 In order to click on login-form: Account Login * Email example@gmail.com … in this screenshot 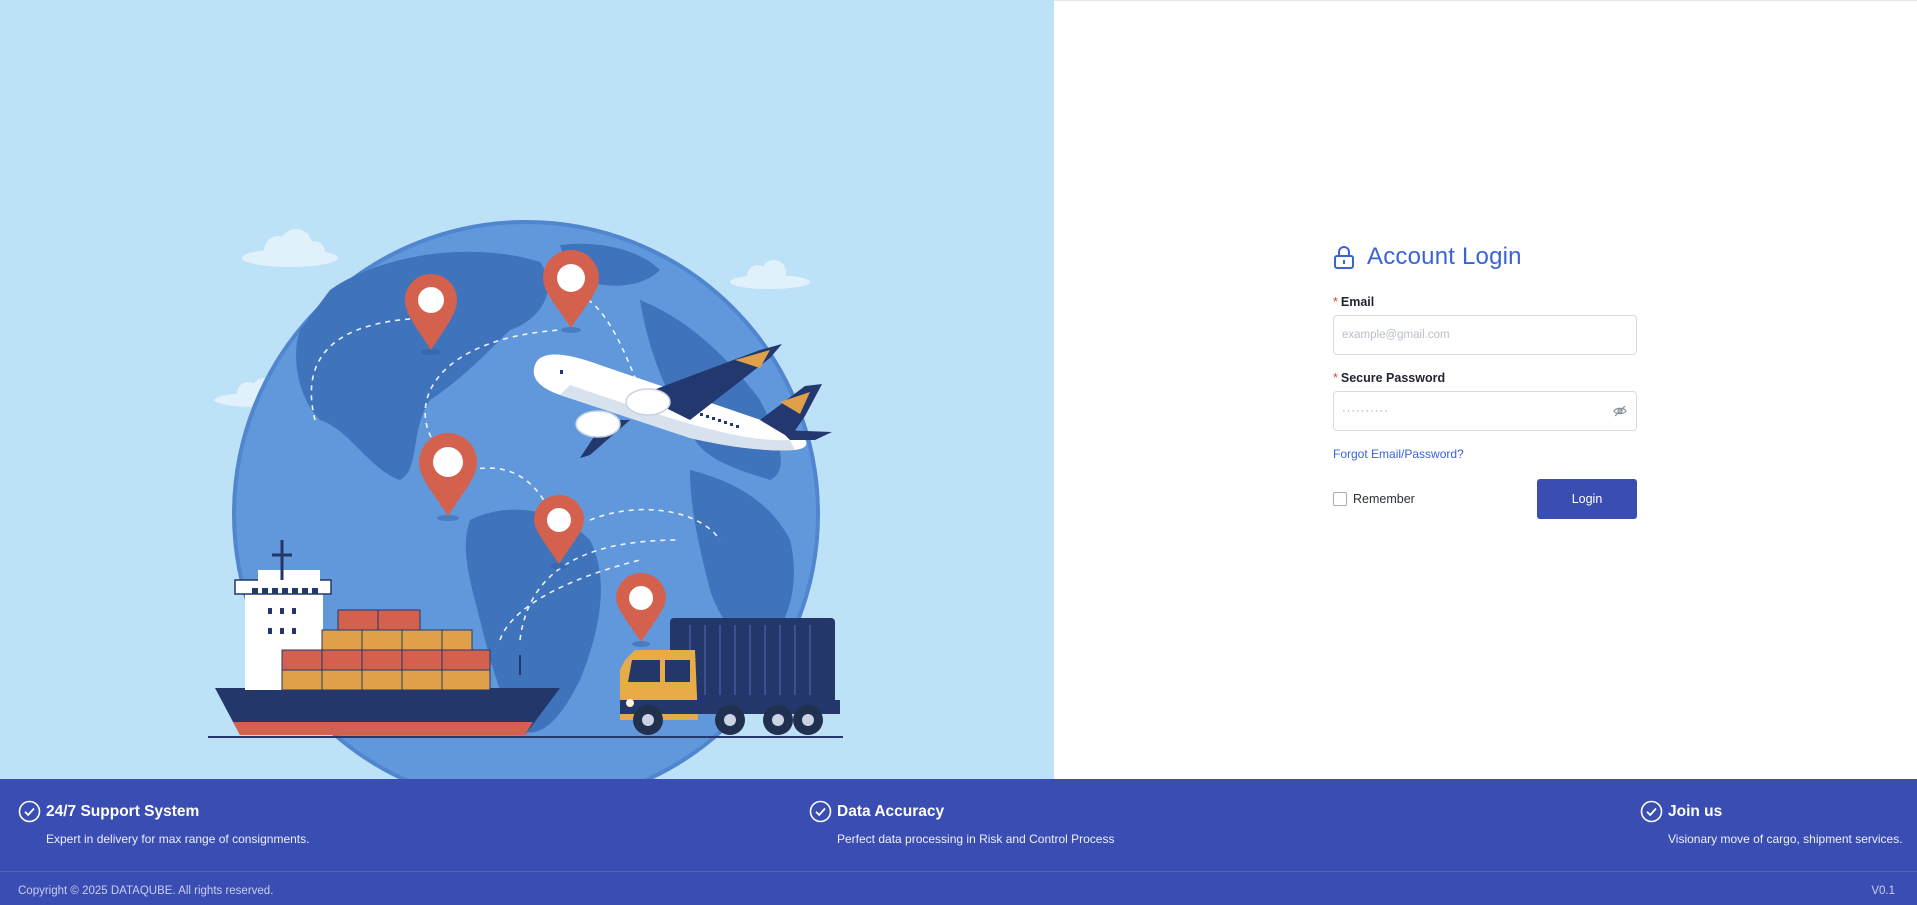, I will do `click(1485, 380)`.